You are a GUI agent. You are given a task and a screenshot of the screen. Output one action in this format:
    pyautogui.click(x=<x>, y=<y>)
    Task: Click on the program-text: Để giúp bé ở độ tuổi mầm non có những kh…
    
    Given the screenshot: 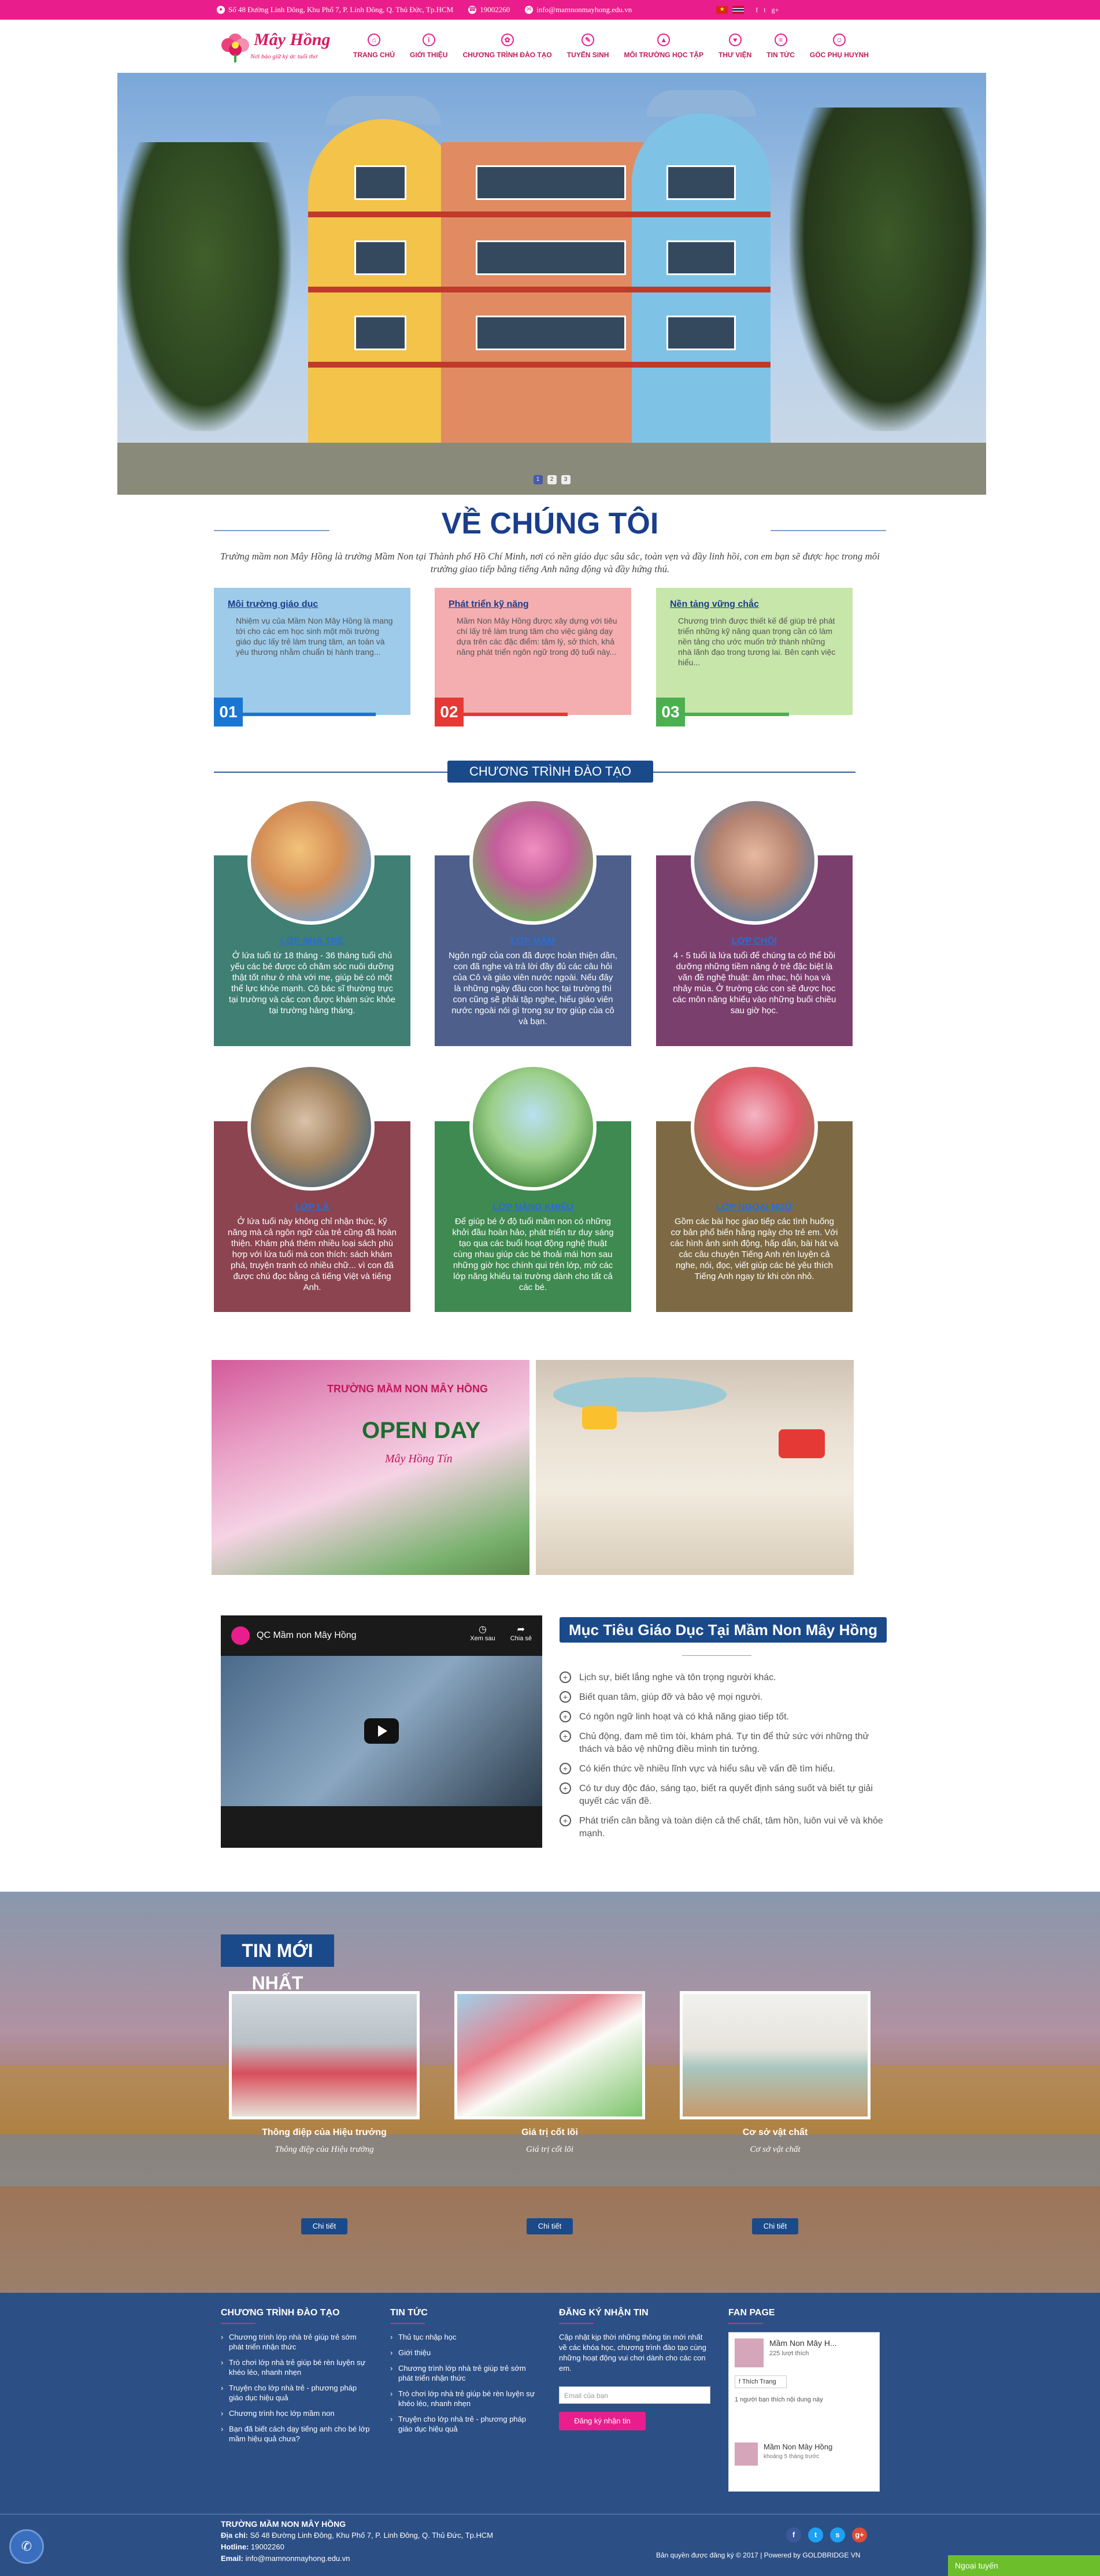 What is the action you would take?
    pyautogui.click(x=533, y=1254)
    